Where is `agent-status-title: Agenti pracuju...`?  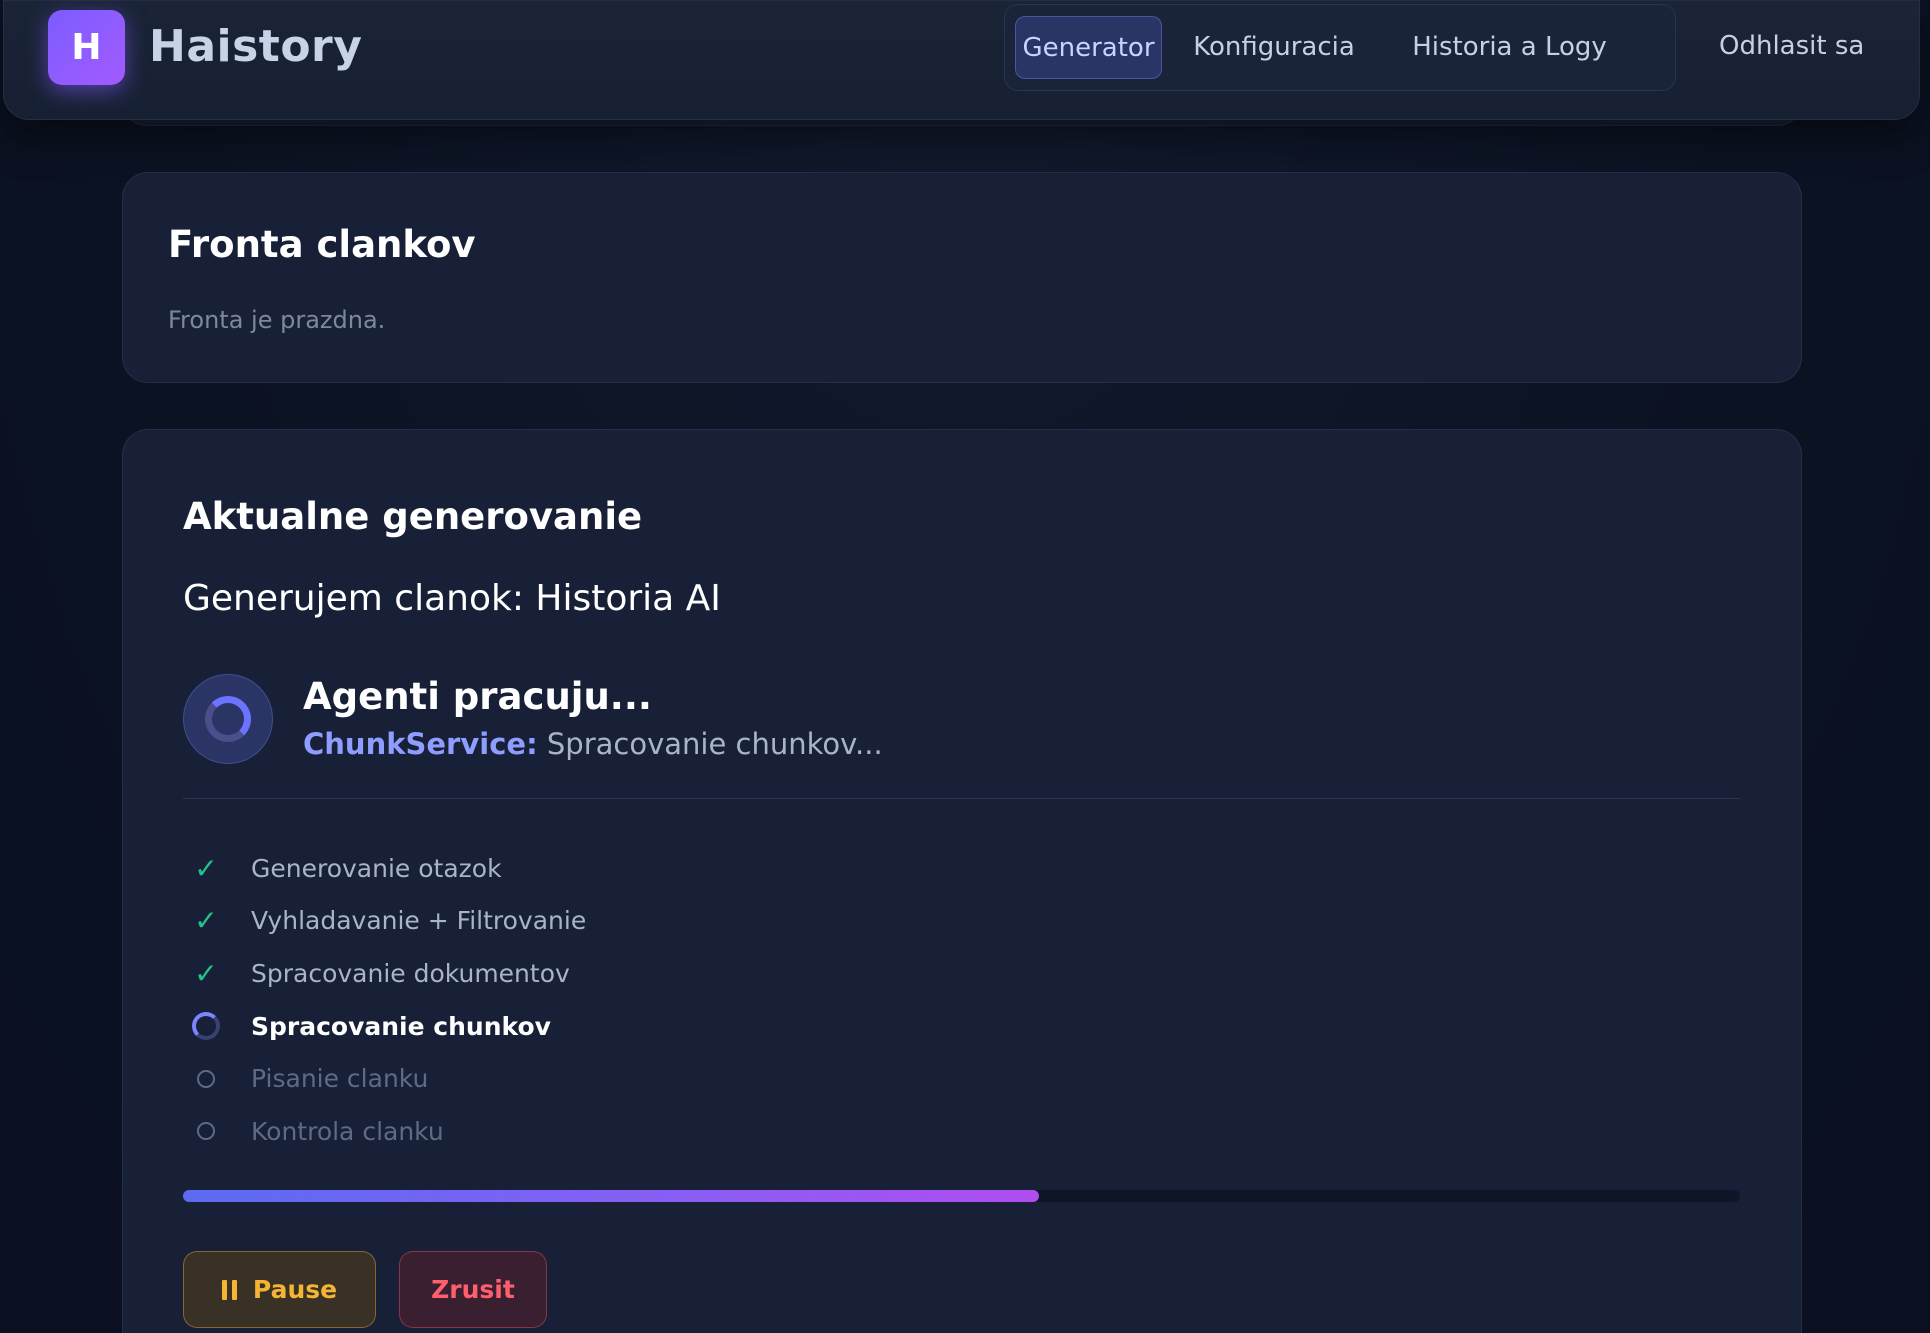
agent-status-title: Agenti pracuju... is located at coordinates (477, 696).